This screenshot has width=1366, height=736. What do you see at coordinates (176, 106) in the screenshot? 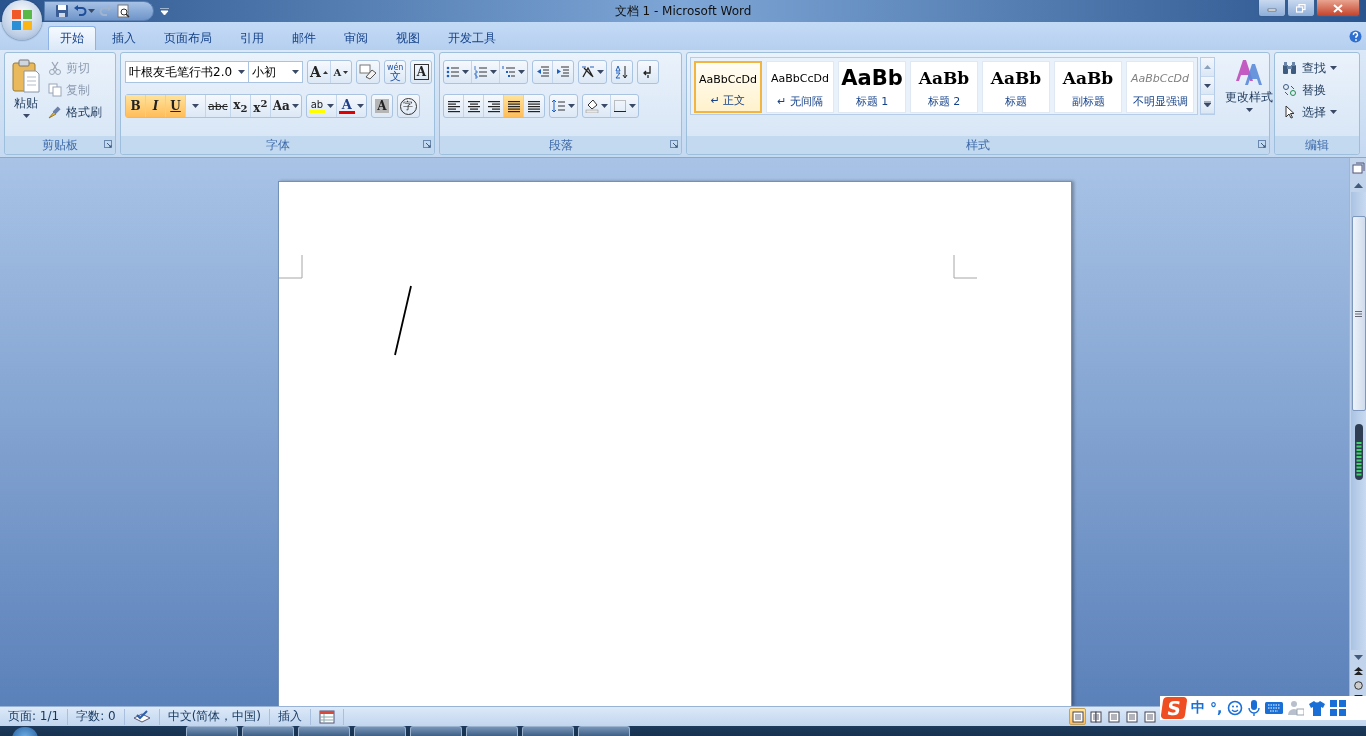
I see `underline-button: U` at bounding box center [176, 106].